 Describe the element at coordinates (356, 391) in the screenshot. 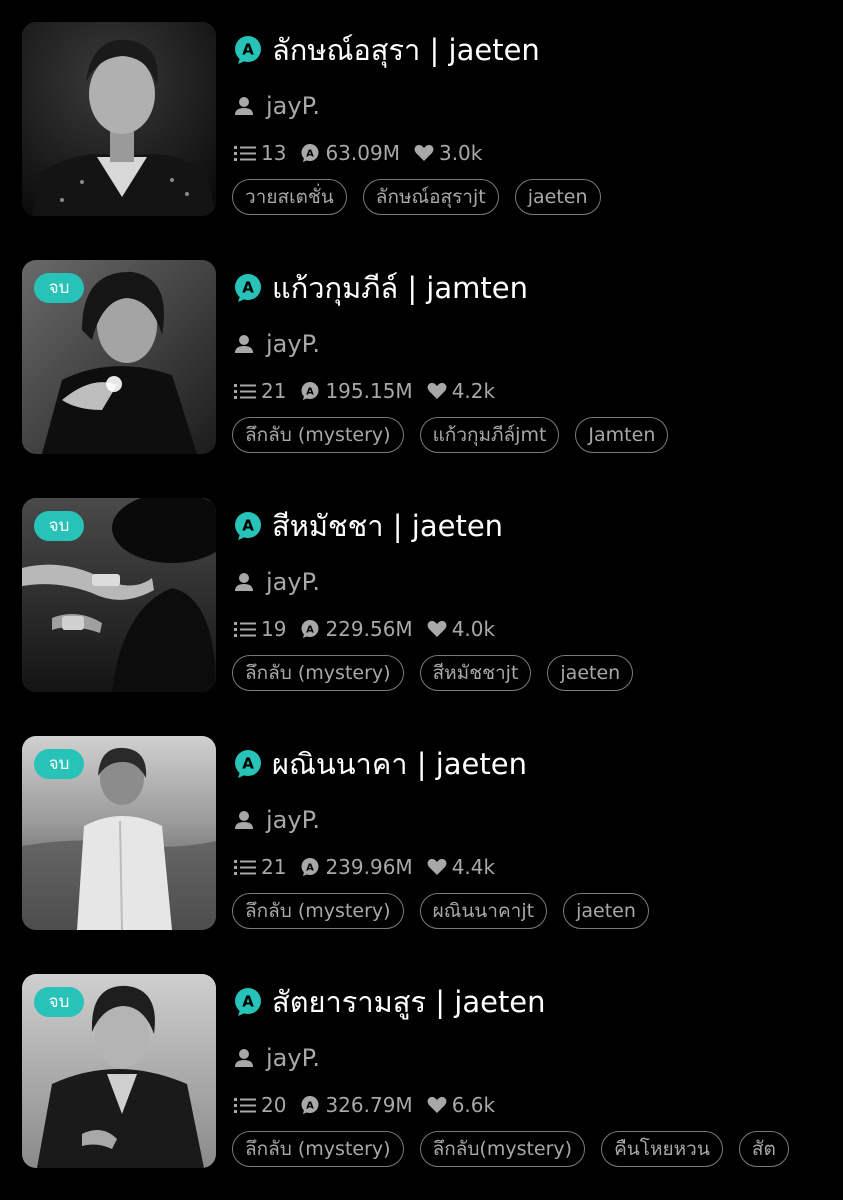

I see `view-count: A 195.15M` at that location.